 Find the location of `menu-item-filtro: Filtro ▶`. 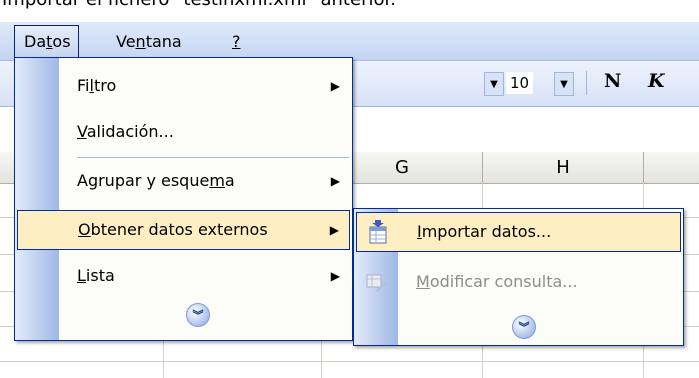

menu-item-filtro: Filtro ▶ is located at coordinates (183, 86).